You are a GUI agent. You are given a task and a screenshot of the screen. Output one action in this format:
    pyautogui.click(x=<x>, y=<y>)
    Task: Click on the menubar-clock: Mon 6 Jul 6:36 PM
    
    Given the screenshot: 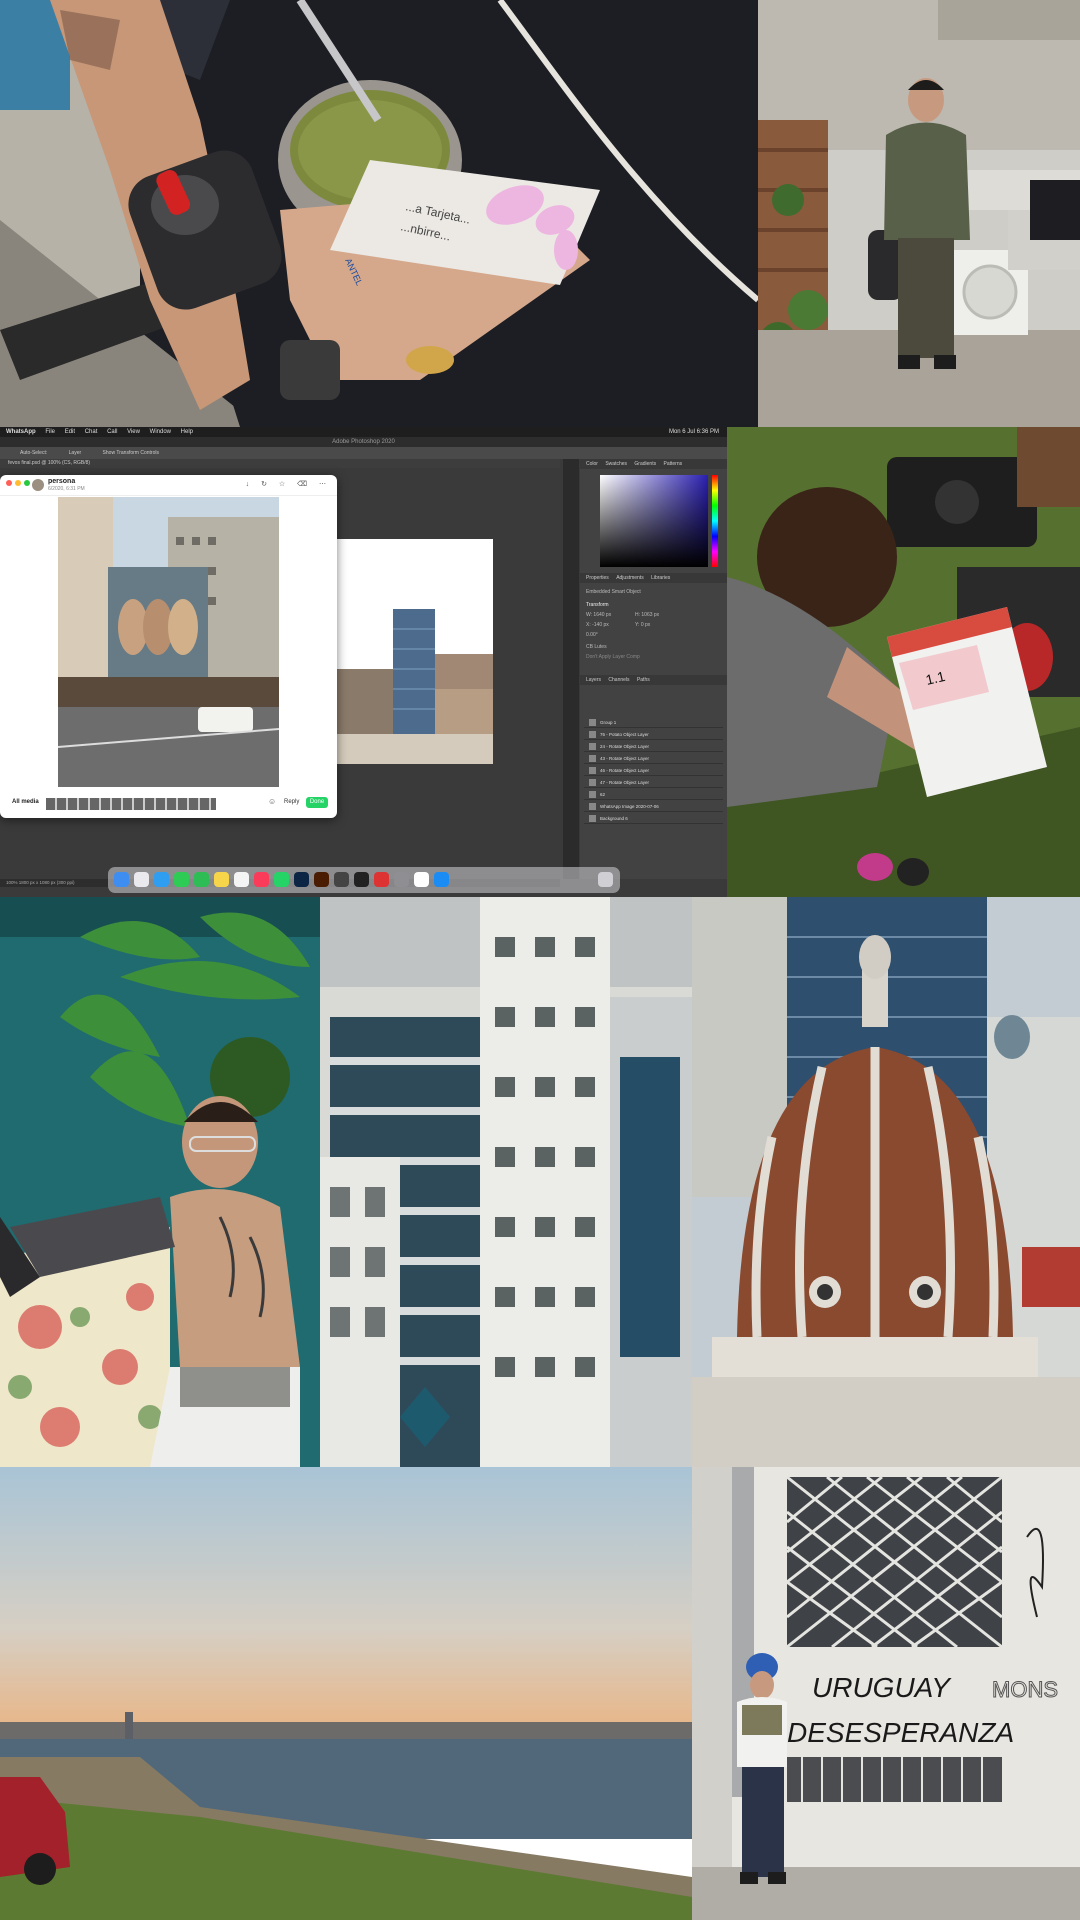 What is the action you would take?
    pyautogui.click(x=693, y=432)
    